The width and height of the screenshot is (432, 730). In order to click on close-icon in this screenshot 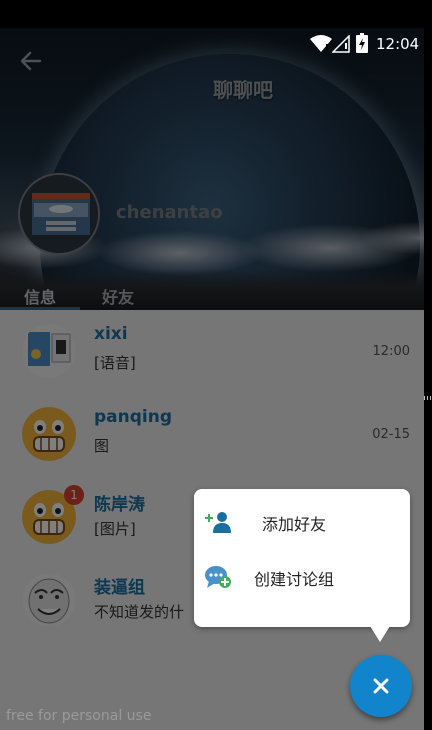, I will do `click(381, 686)`.